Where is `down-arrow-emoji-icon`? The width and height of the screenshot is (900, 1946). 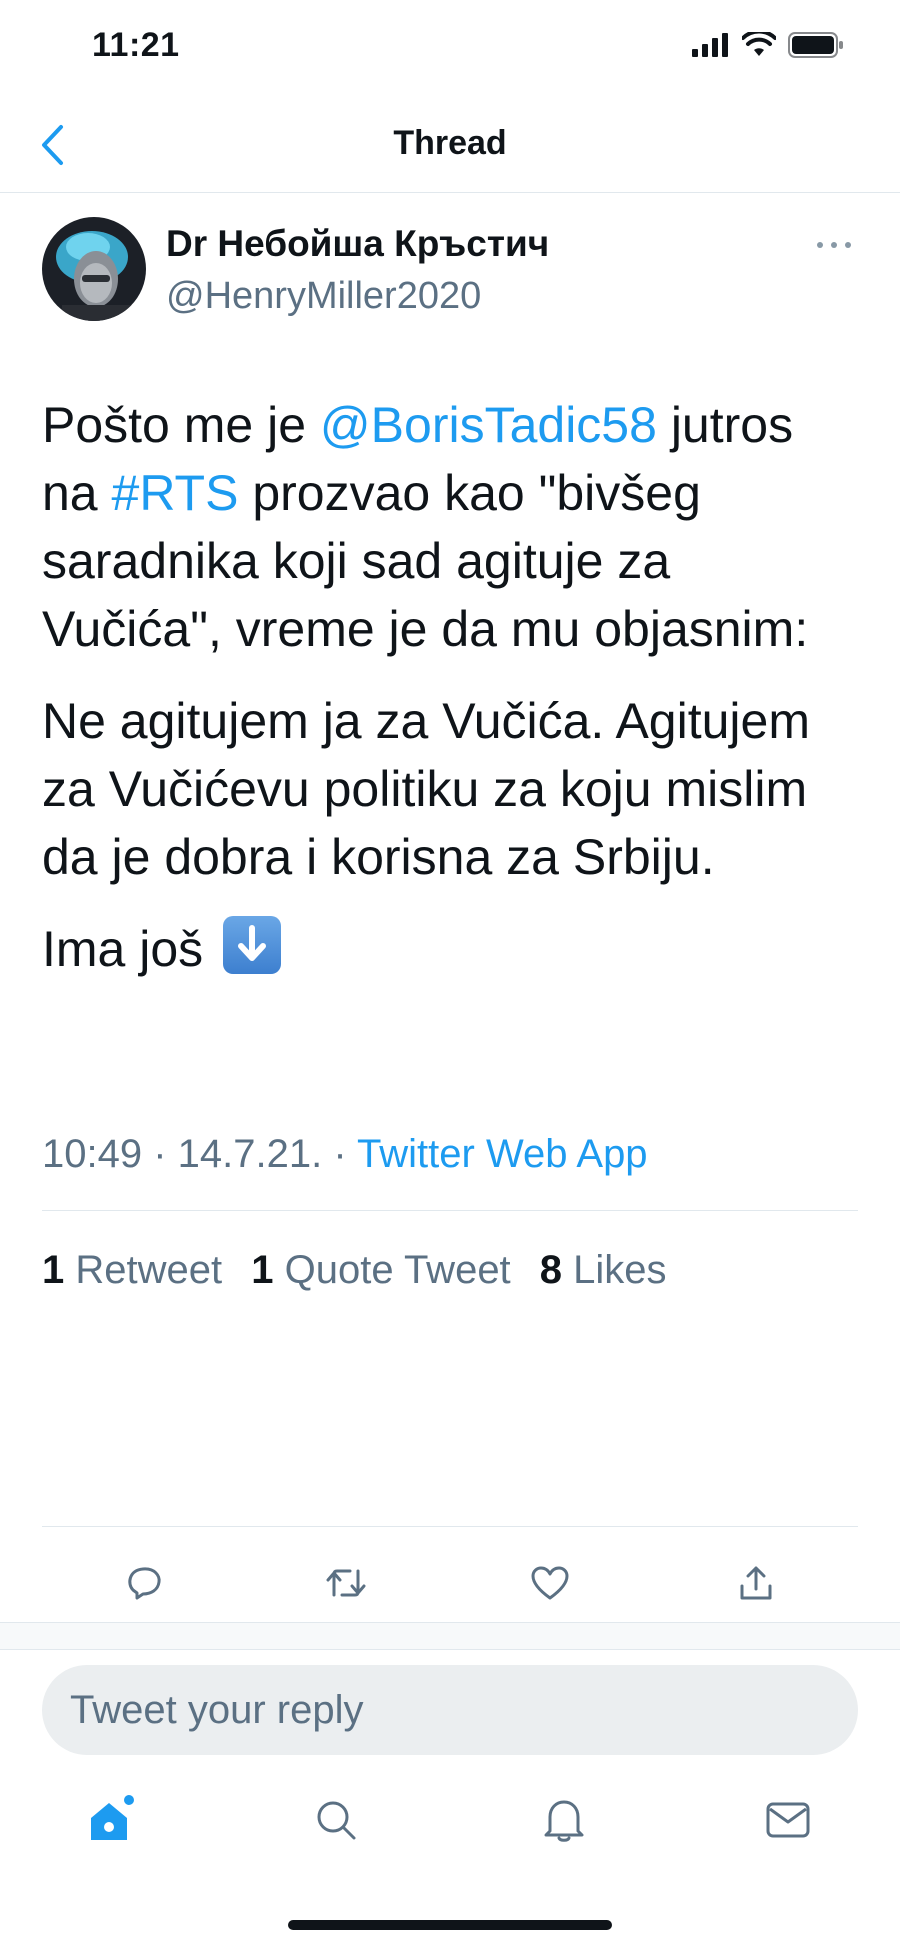
down-arrow-emoji-icon is located at coordinates (252, 945).